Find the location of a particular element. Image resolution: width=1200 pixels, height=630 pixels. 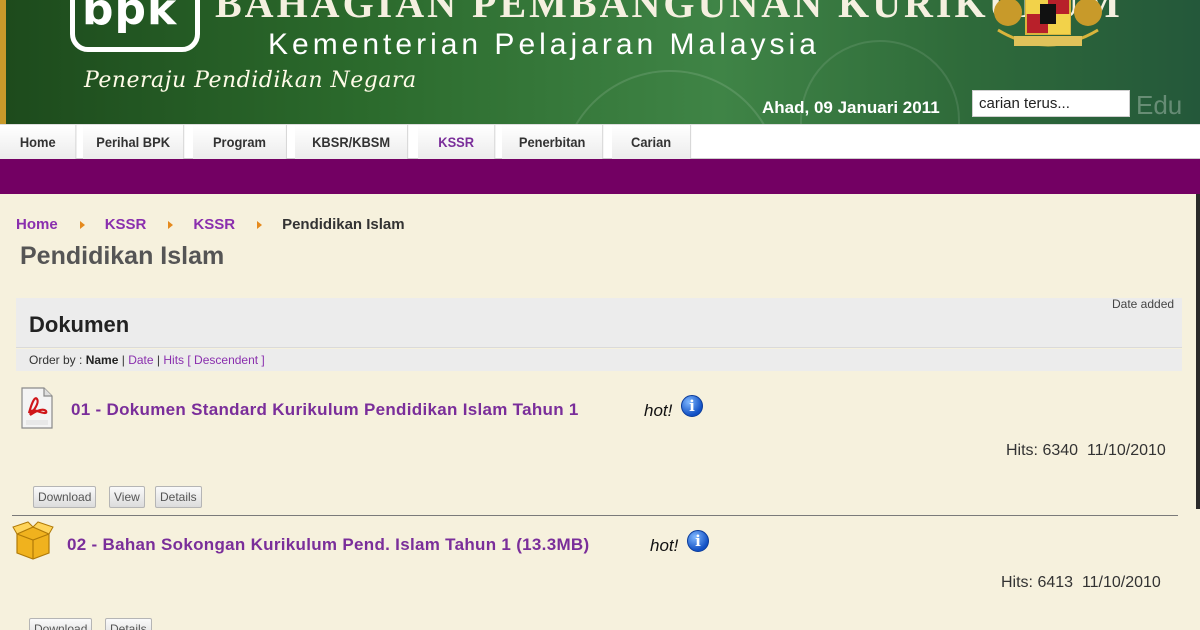

nav-item-perihal-bpk: Perihal BPK is located at coordinates (134, 142).